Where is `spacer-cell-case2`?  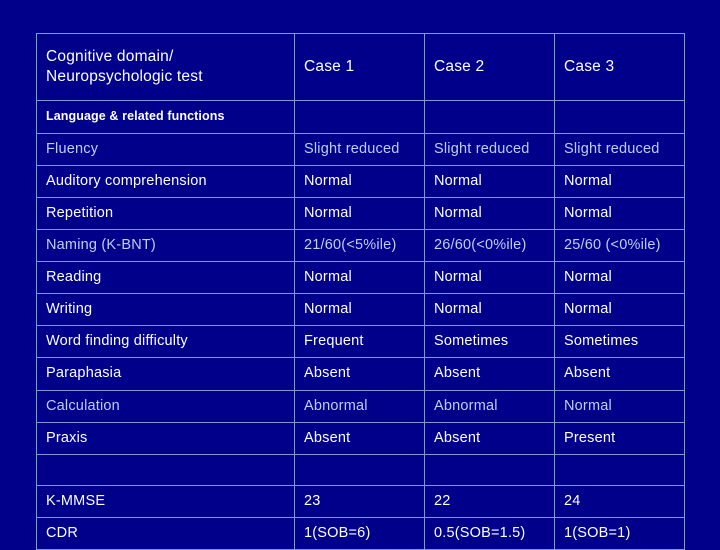
spacer-cell-case2 is located at coordinates (489, 469).